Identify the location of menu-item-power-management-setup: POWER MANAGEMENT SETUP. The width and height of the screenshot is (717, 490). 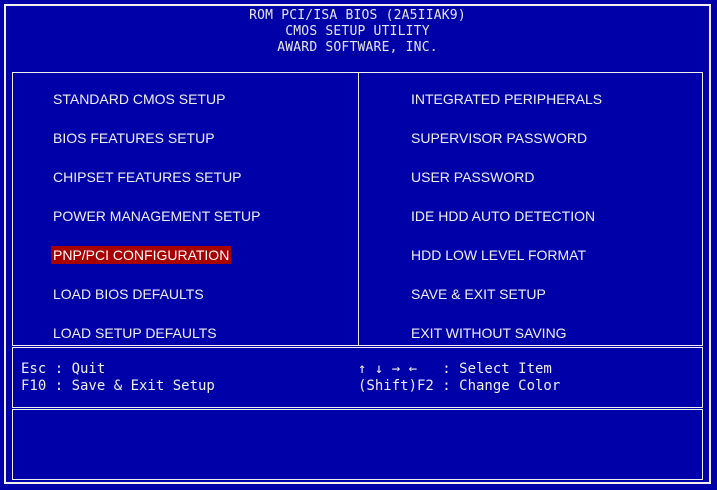
(156, 216).